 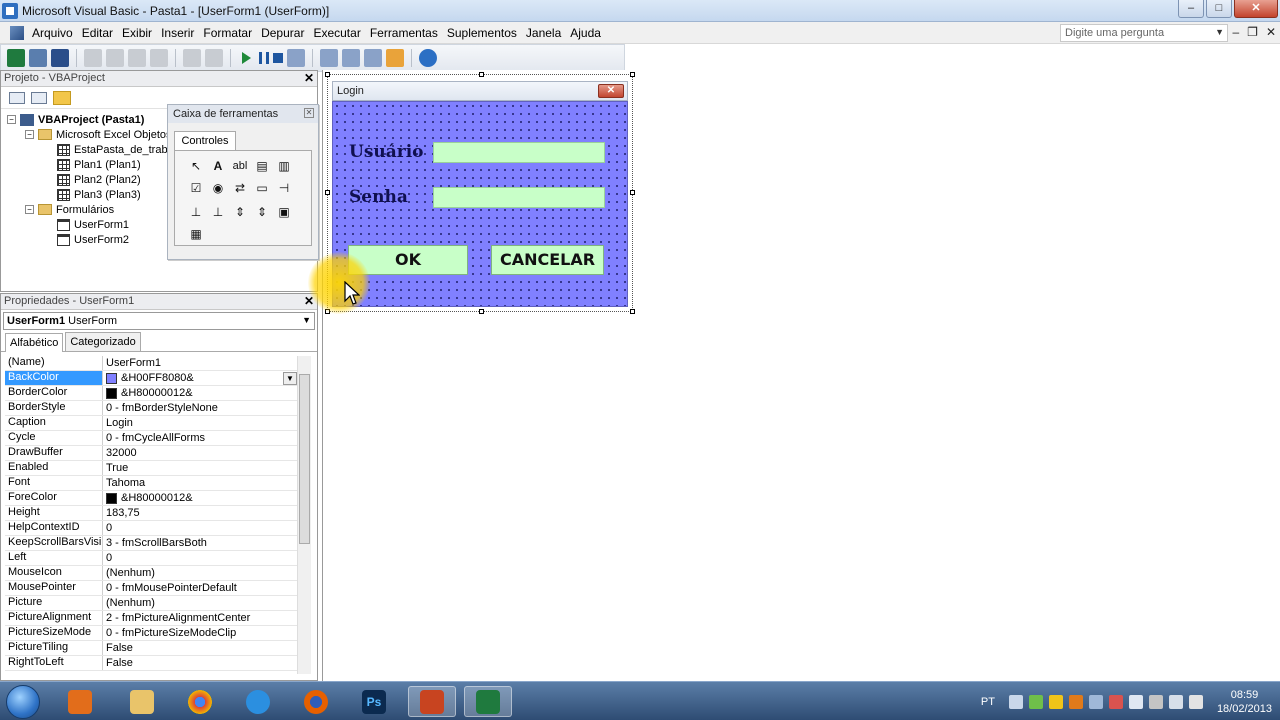 I want to click on tab-categorizado: Categorizado, so click(x=103, y=341).